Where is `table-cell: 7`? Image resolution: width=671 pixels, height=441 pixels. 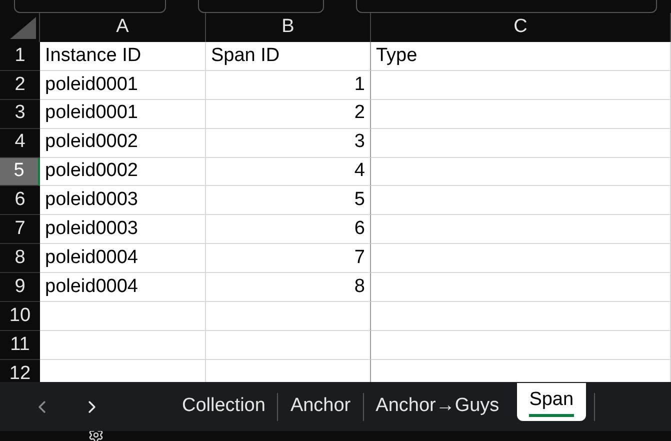 table-cell: 7 is located at coordinates (288, 259).